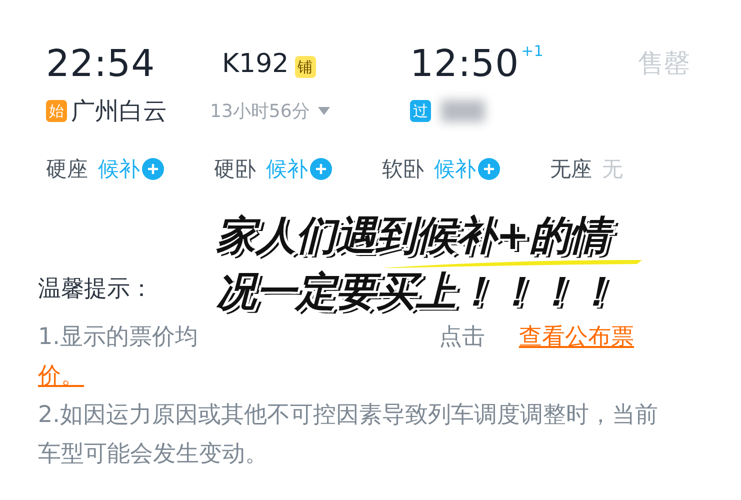 This screenshot has width=741, height=500. I want to click on day-offset: +1, so click(532, 51).